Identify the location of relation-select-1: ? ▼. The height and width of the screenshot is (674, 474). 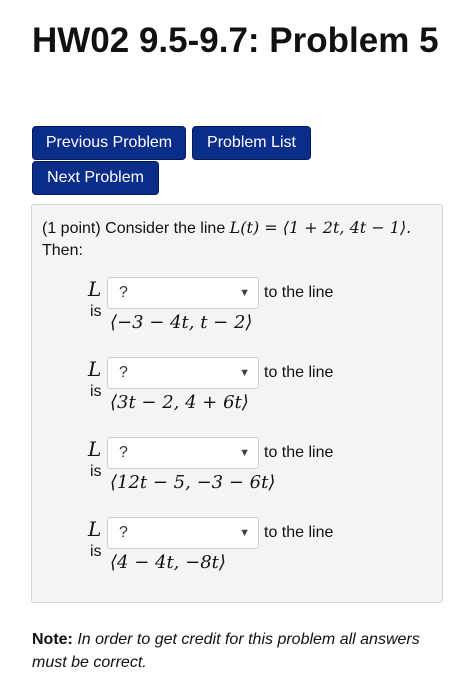
(183, 293).